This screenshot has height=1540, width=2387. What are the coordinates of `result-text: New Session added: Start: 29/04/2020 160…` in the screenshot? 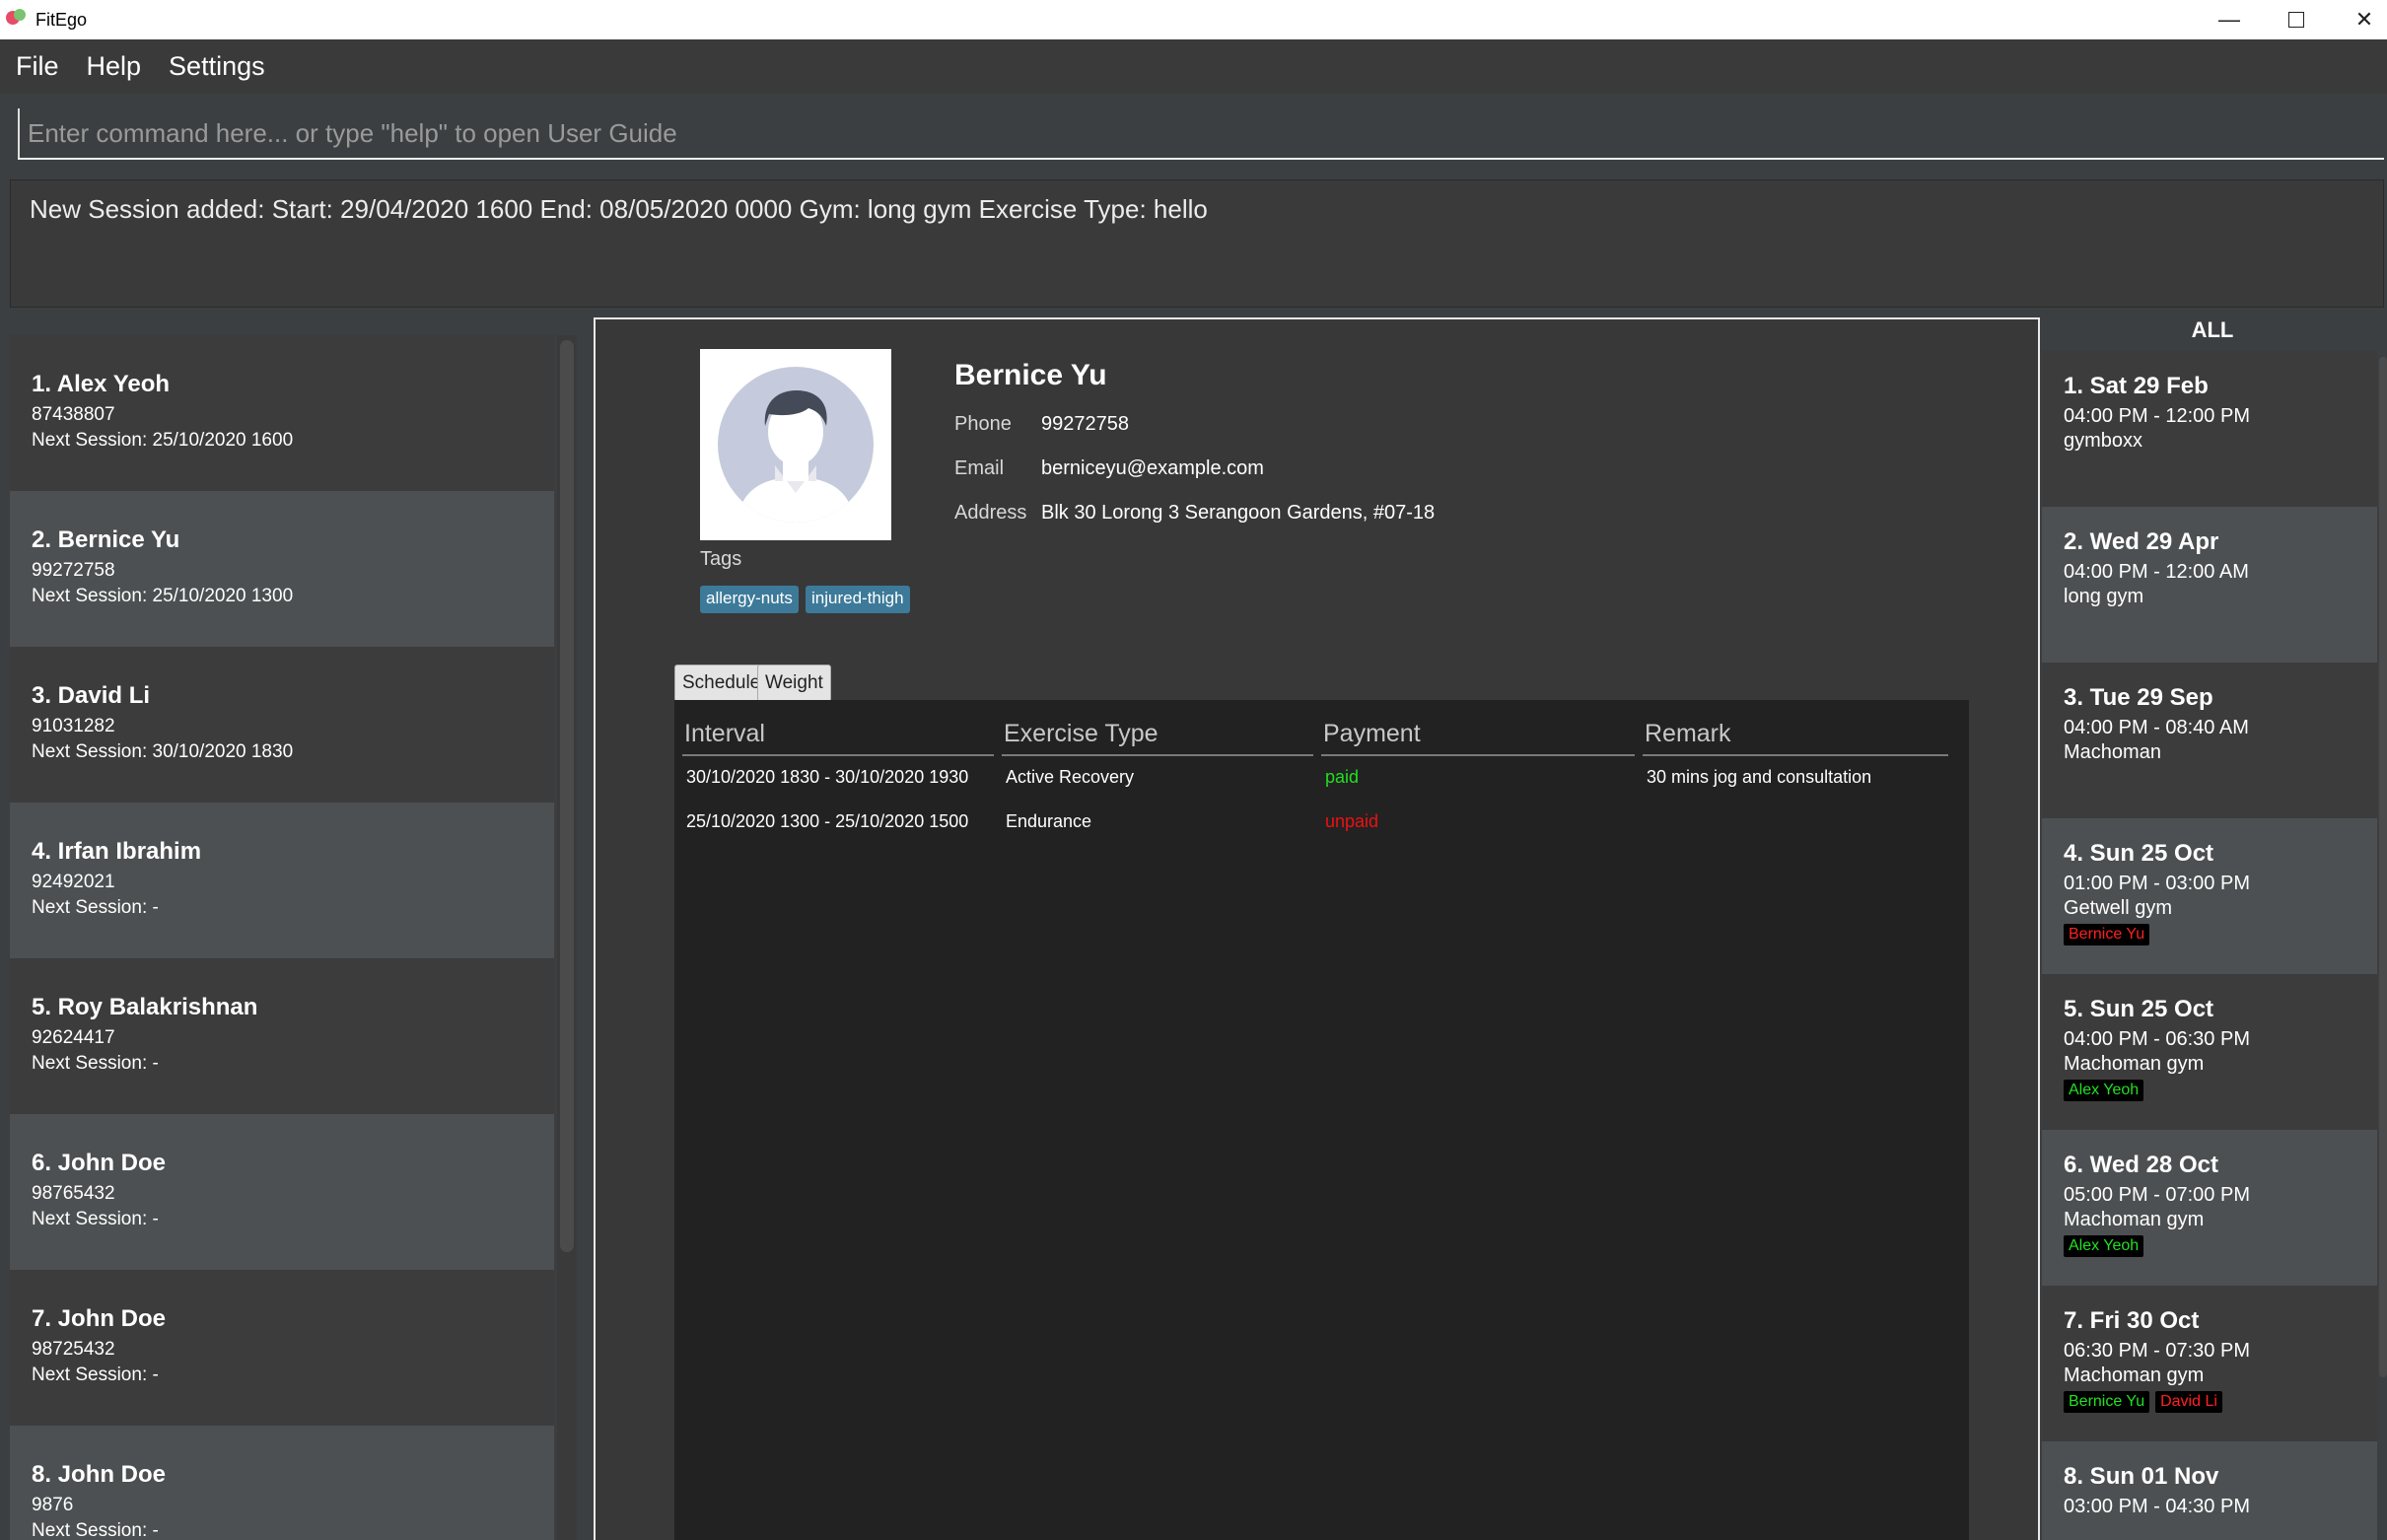 It's located at (619, 209).